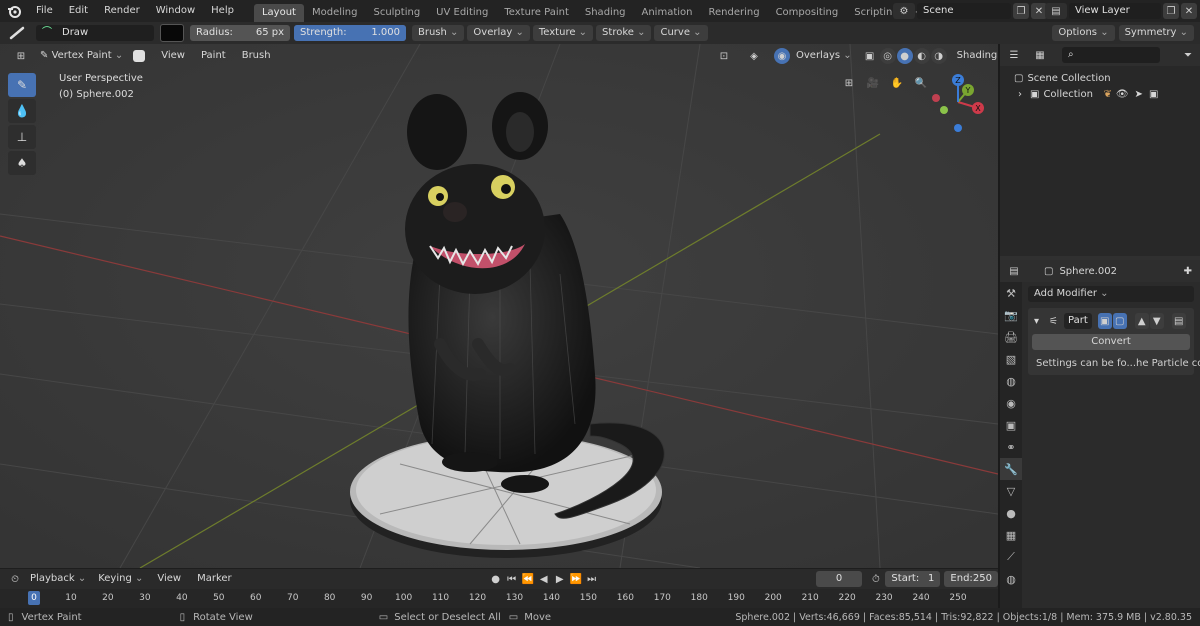 The height and width of the screenshot is (626, 1200). Describe the element at coordinates (807, 13) in the screenshot. I see `tab-compositing: Compositing` at that location.